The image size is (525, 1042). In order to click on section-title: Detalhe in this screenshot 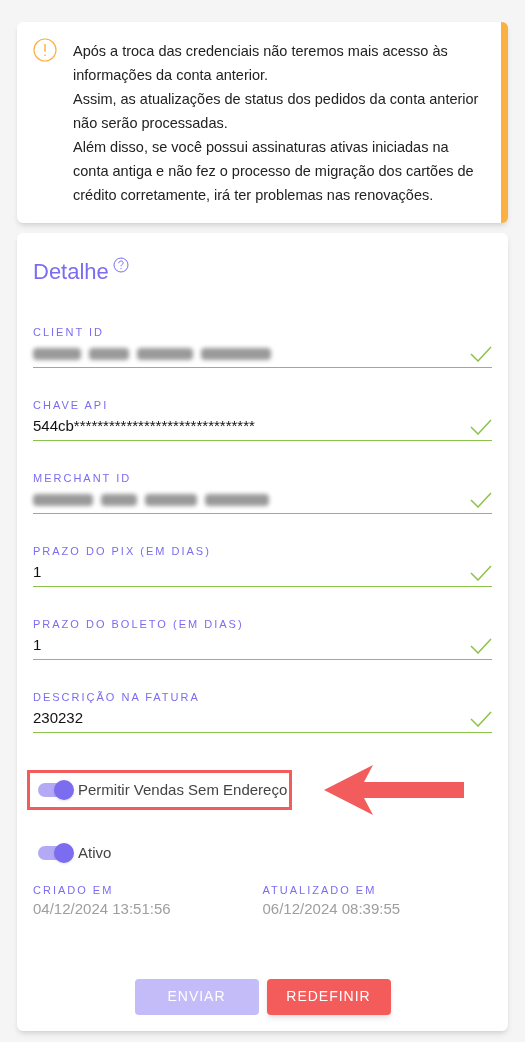, I will do `click(71, 272)`.